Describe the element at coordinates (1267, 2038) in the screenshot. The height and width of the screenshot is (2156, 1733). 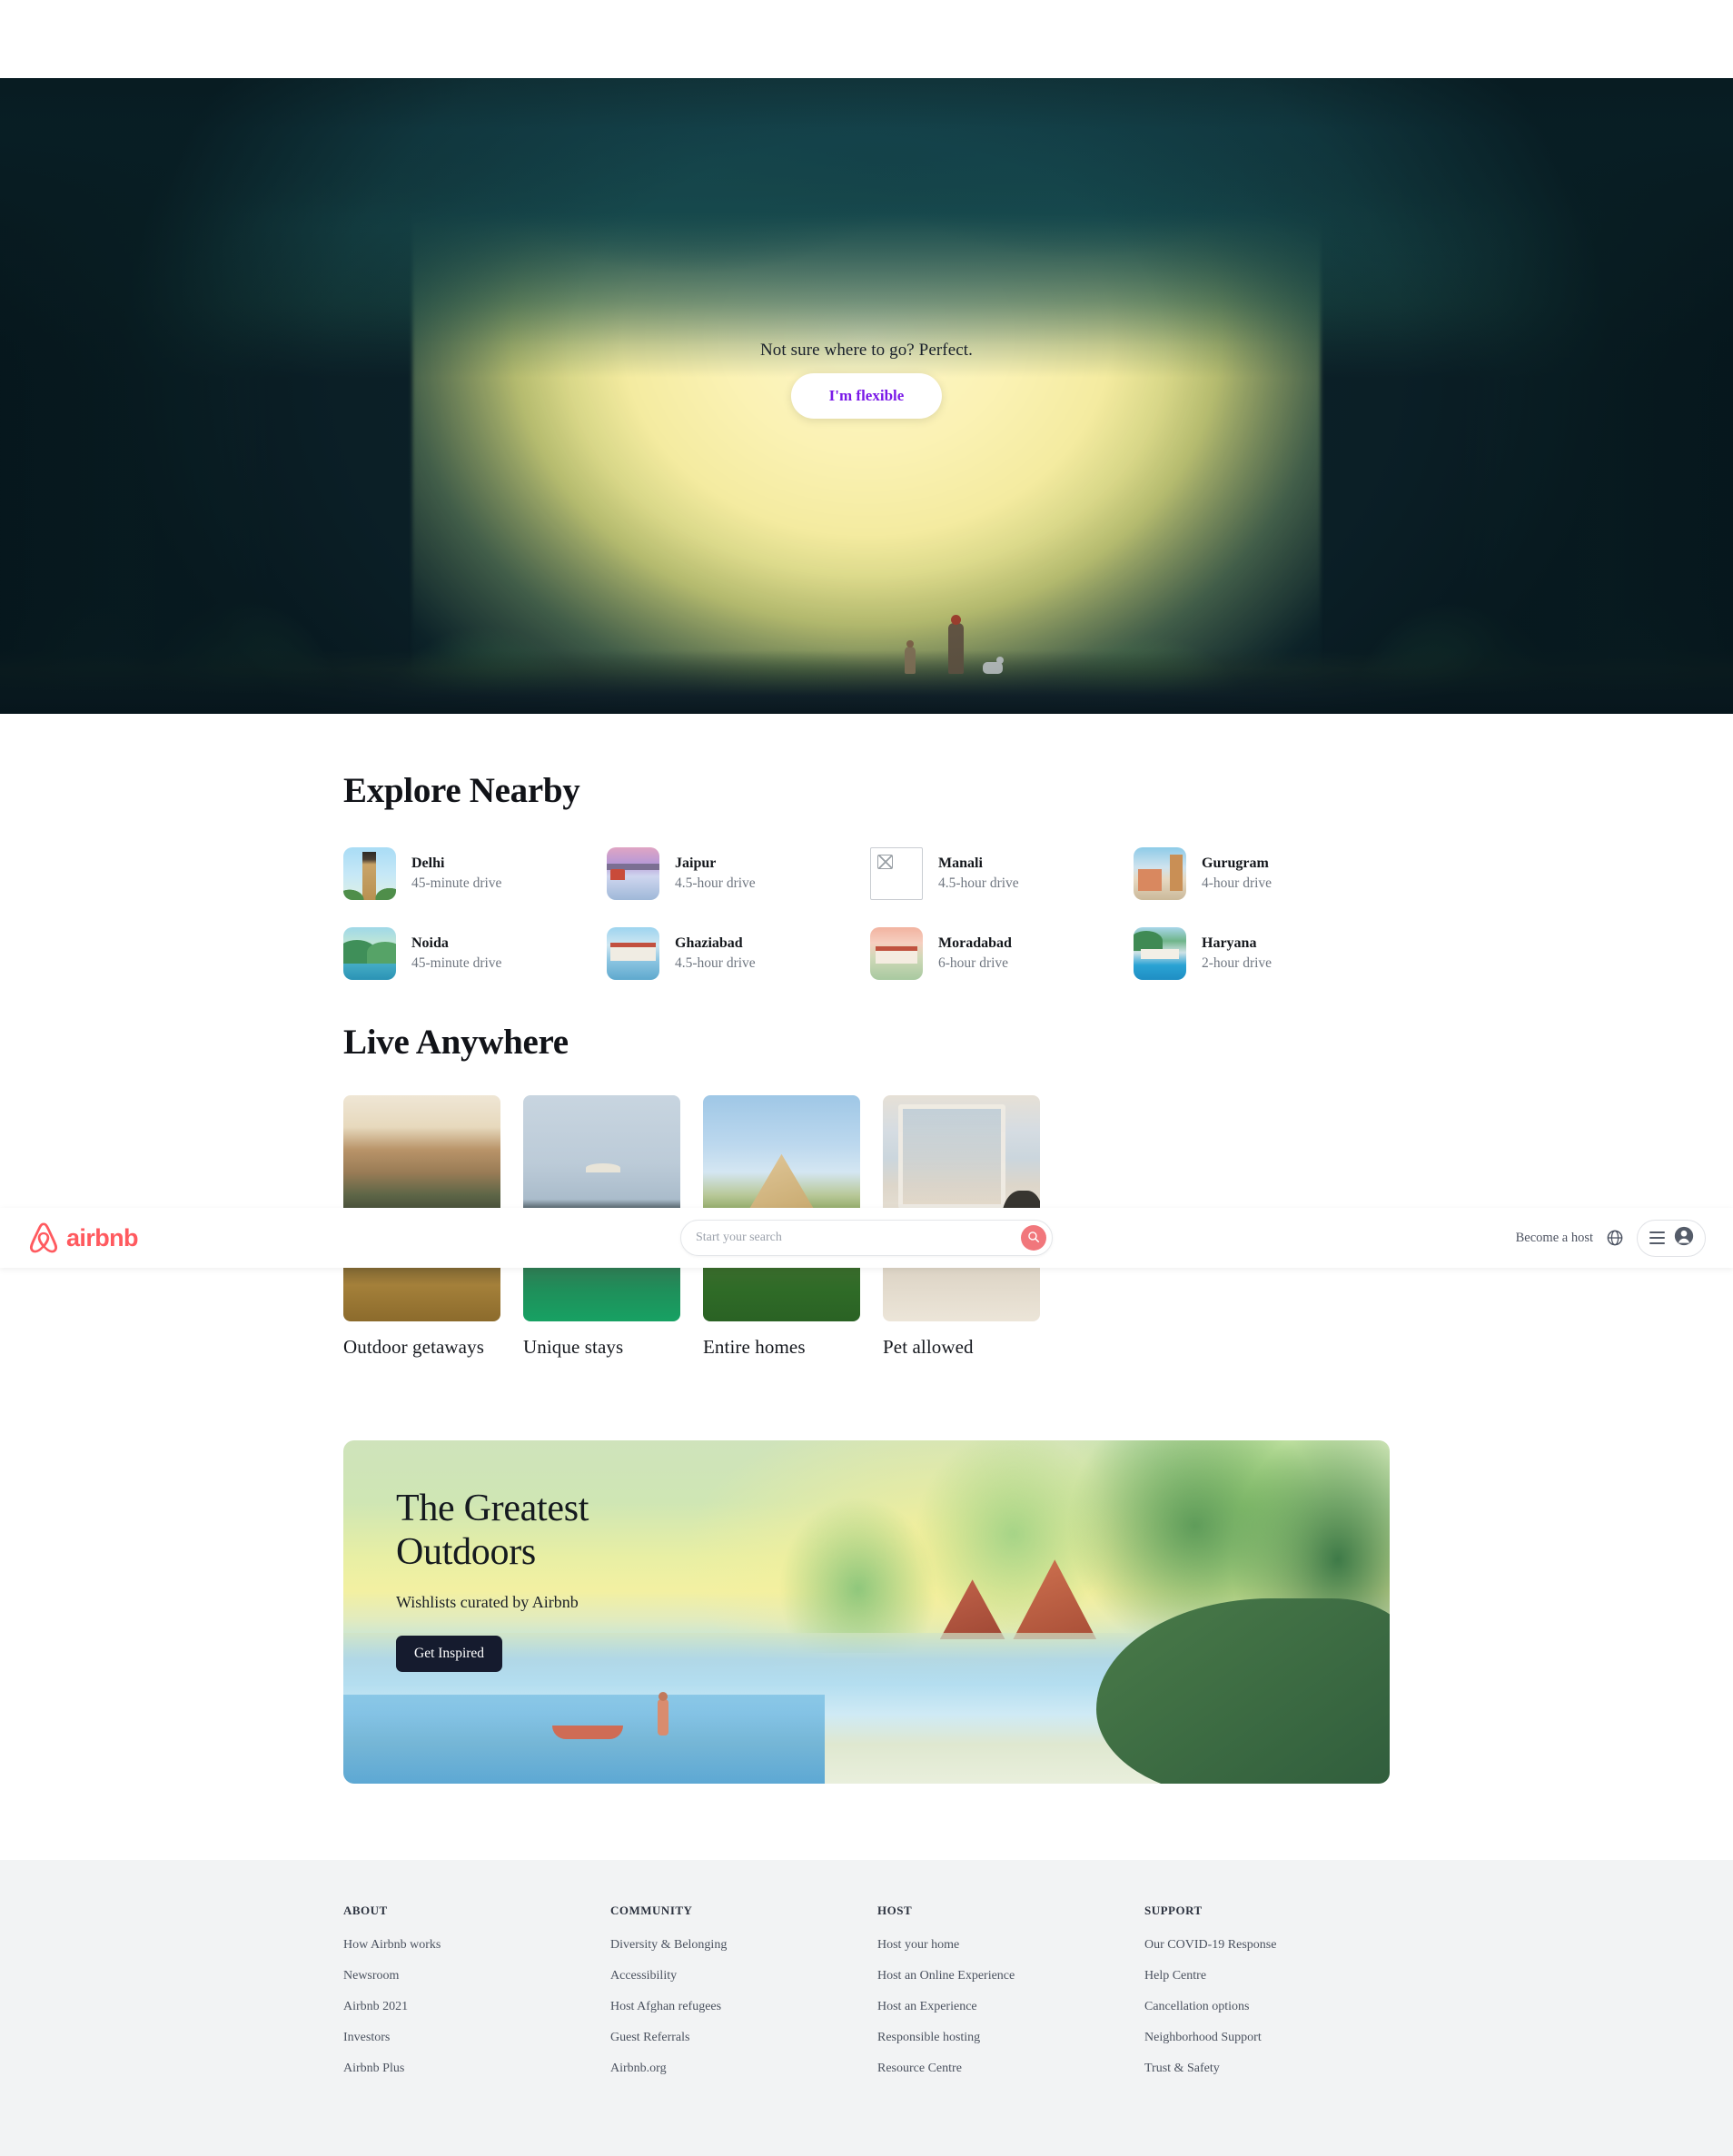
I see `footer-link: Neighborhood Support` at that location.